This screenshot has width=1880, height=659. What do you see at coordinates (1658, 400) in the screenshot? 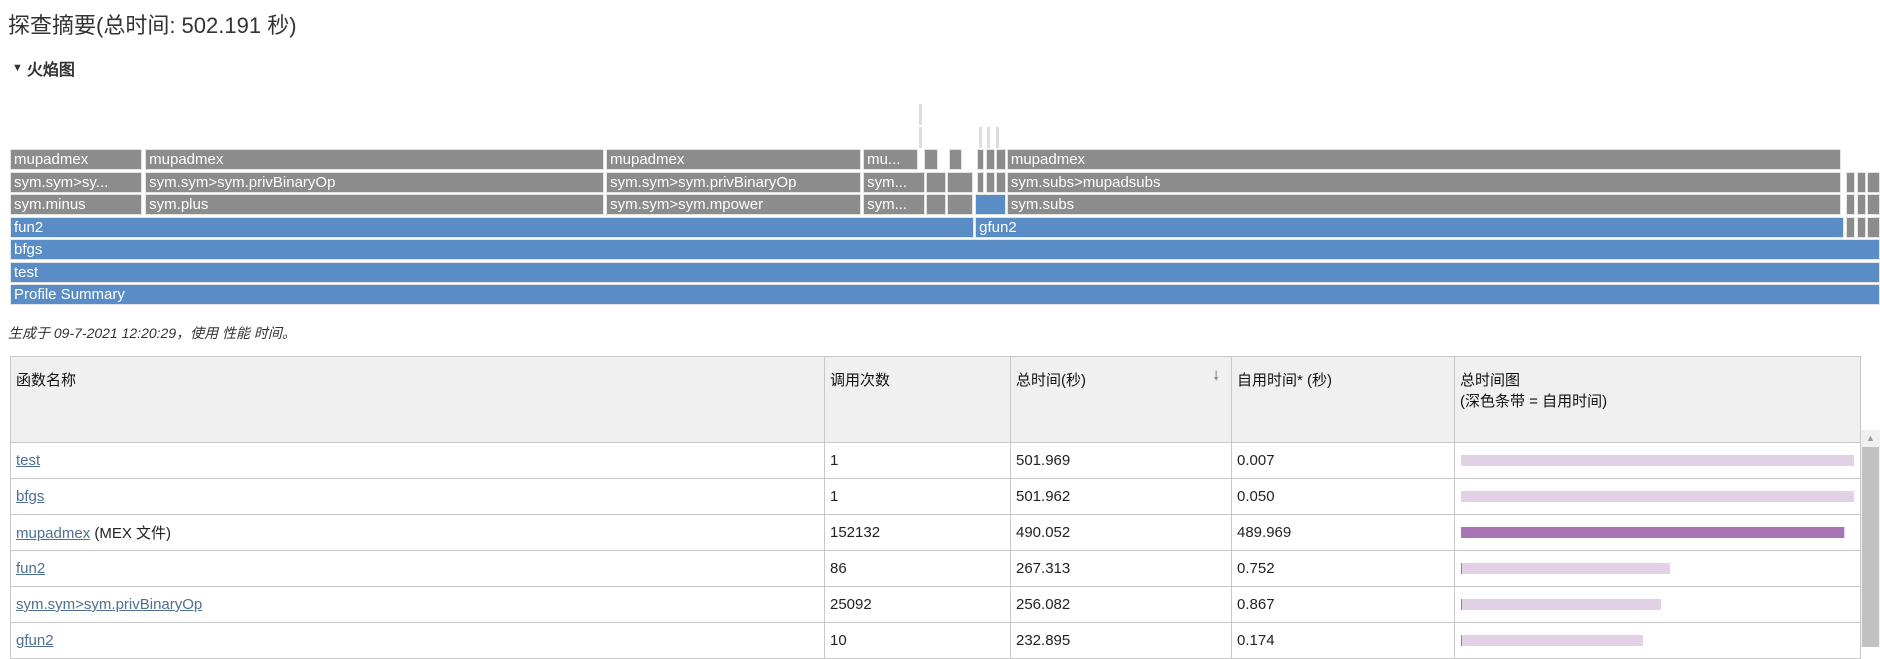
I see `header-total-time-plot: 总时间图(深色条带 = 自用时间)` at bounding box center [1658, 400].